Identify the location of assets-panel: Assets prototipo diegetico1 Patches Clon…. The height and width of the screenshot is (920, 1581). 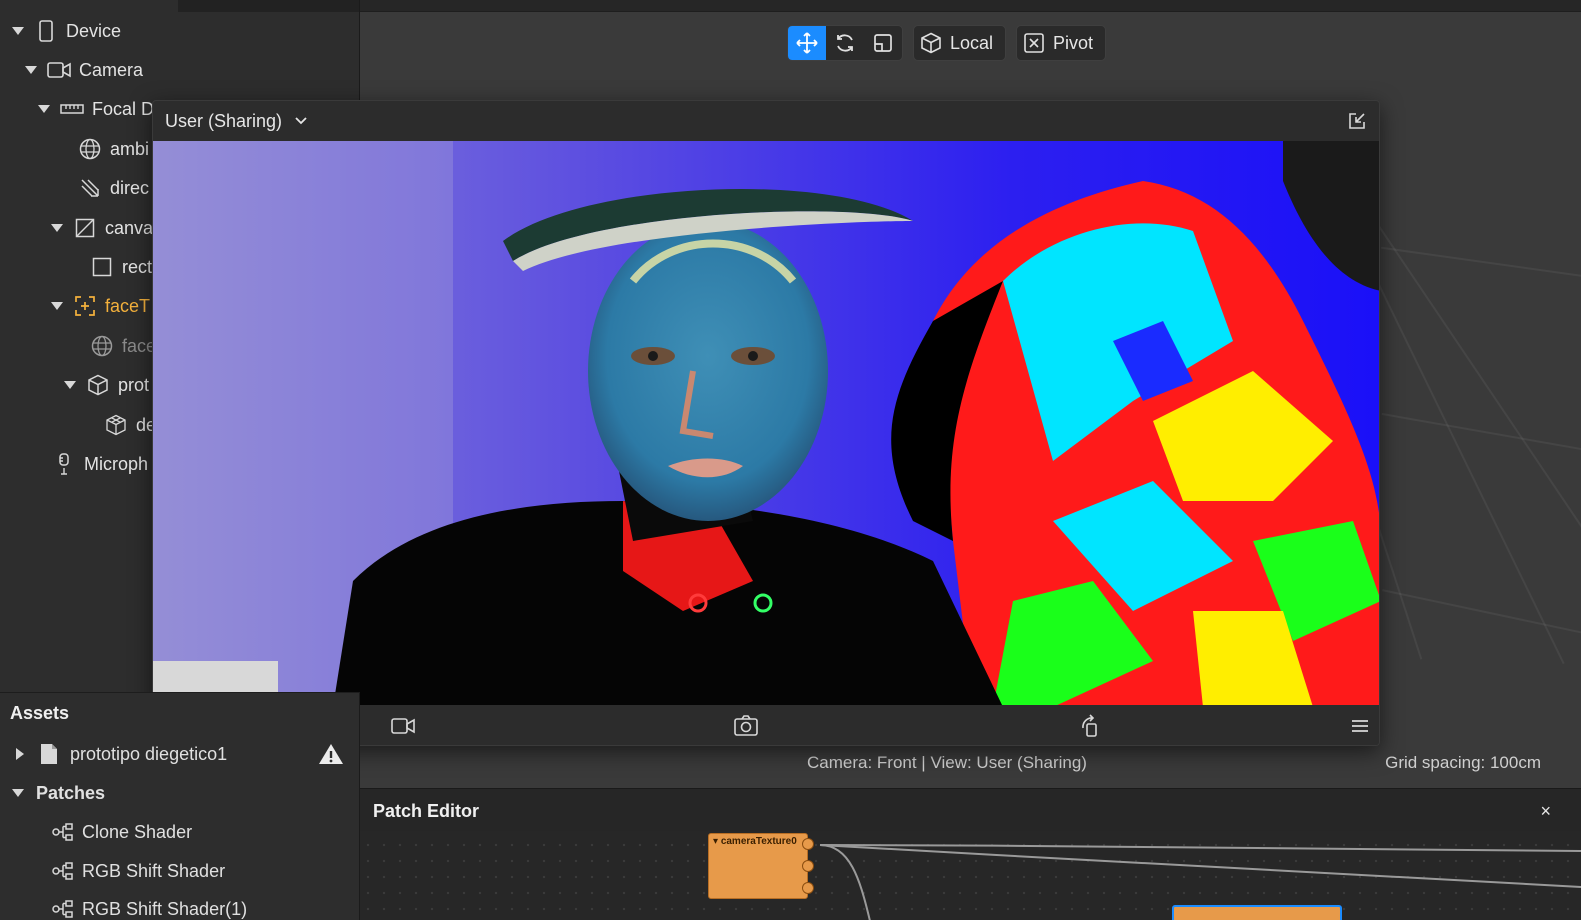
(180, 806).